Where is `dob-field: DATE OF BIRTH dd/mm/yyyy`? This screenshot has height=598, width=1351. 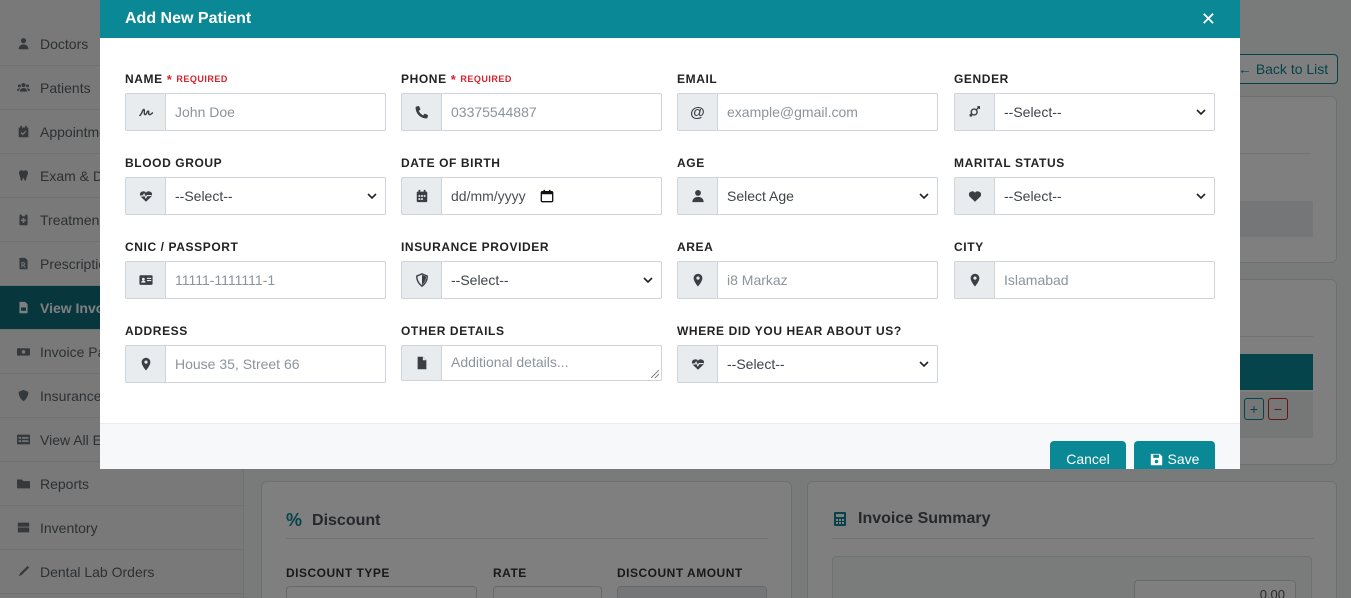
dob-field: DATE OF BIRTH dd/mm/yyyy is located at coordinates (531, 185).